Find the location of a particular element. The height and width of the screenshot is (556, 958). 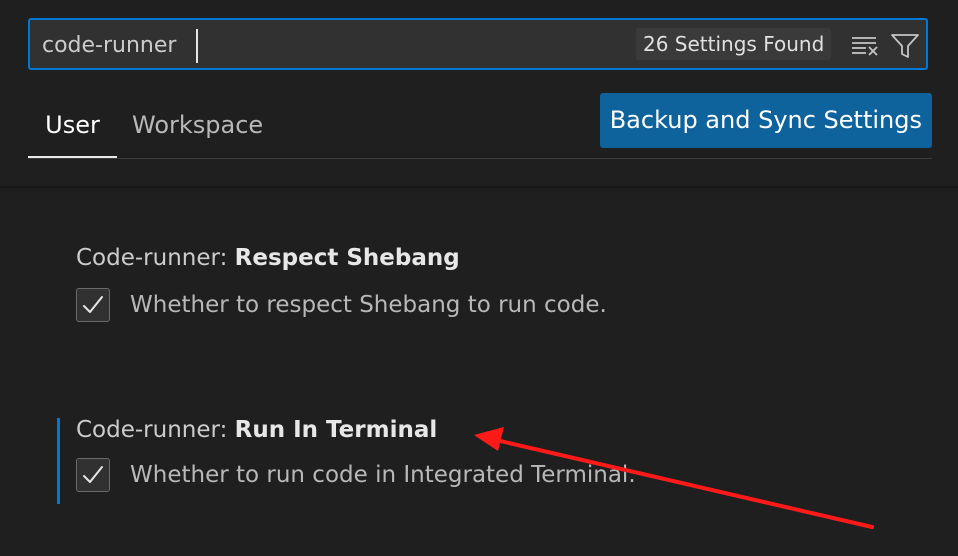

backup-and-sync-button: Backup and Sync Settings is located at coordinates (765, 120).